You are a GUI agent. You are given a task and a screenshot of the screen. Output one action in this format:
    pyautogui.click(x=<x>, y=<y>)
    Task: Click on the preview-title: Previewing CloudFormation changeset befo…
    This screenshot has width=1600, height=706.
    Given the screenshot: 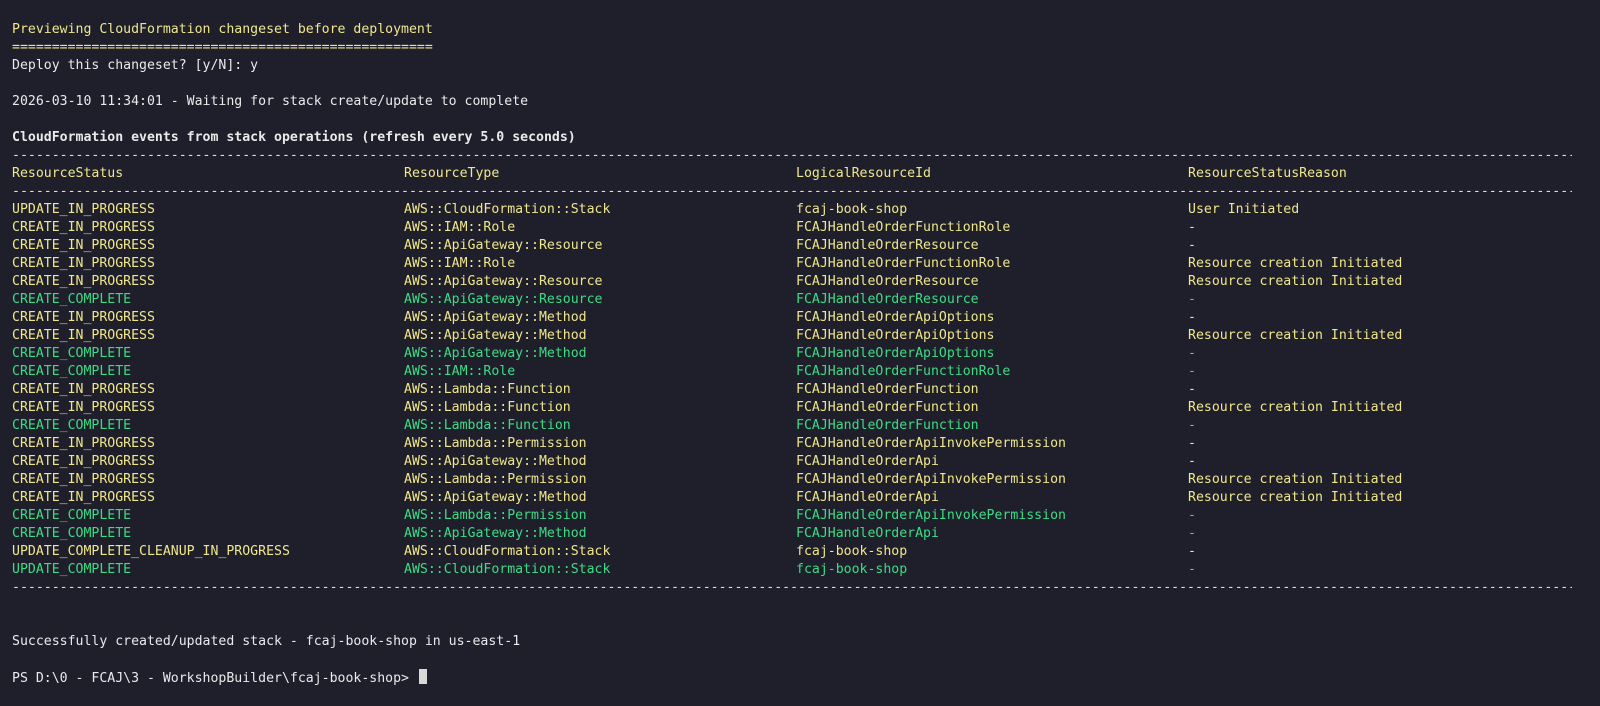 What is the action you would take?
    pyautogui.click(x=222, y=29)
    